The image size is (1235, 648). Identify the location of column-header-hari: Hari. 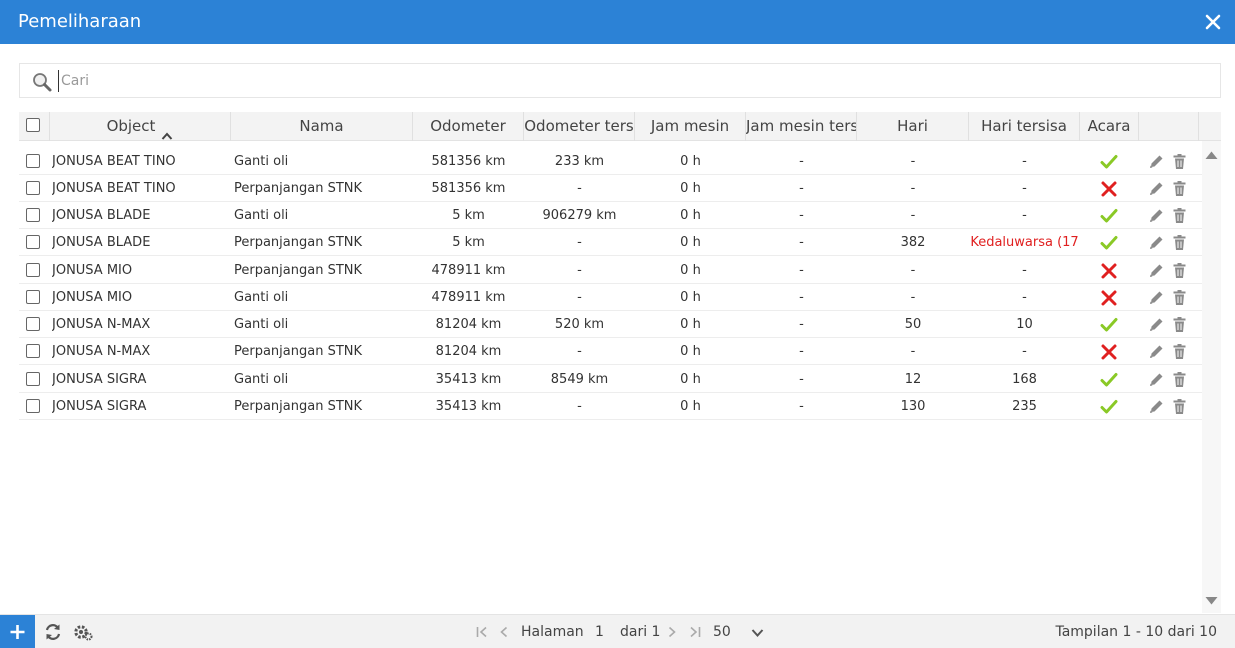
(913, 126).